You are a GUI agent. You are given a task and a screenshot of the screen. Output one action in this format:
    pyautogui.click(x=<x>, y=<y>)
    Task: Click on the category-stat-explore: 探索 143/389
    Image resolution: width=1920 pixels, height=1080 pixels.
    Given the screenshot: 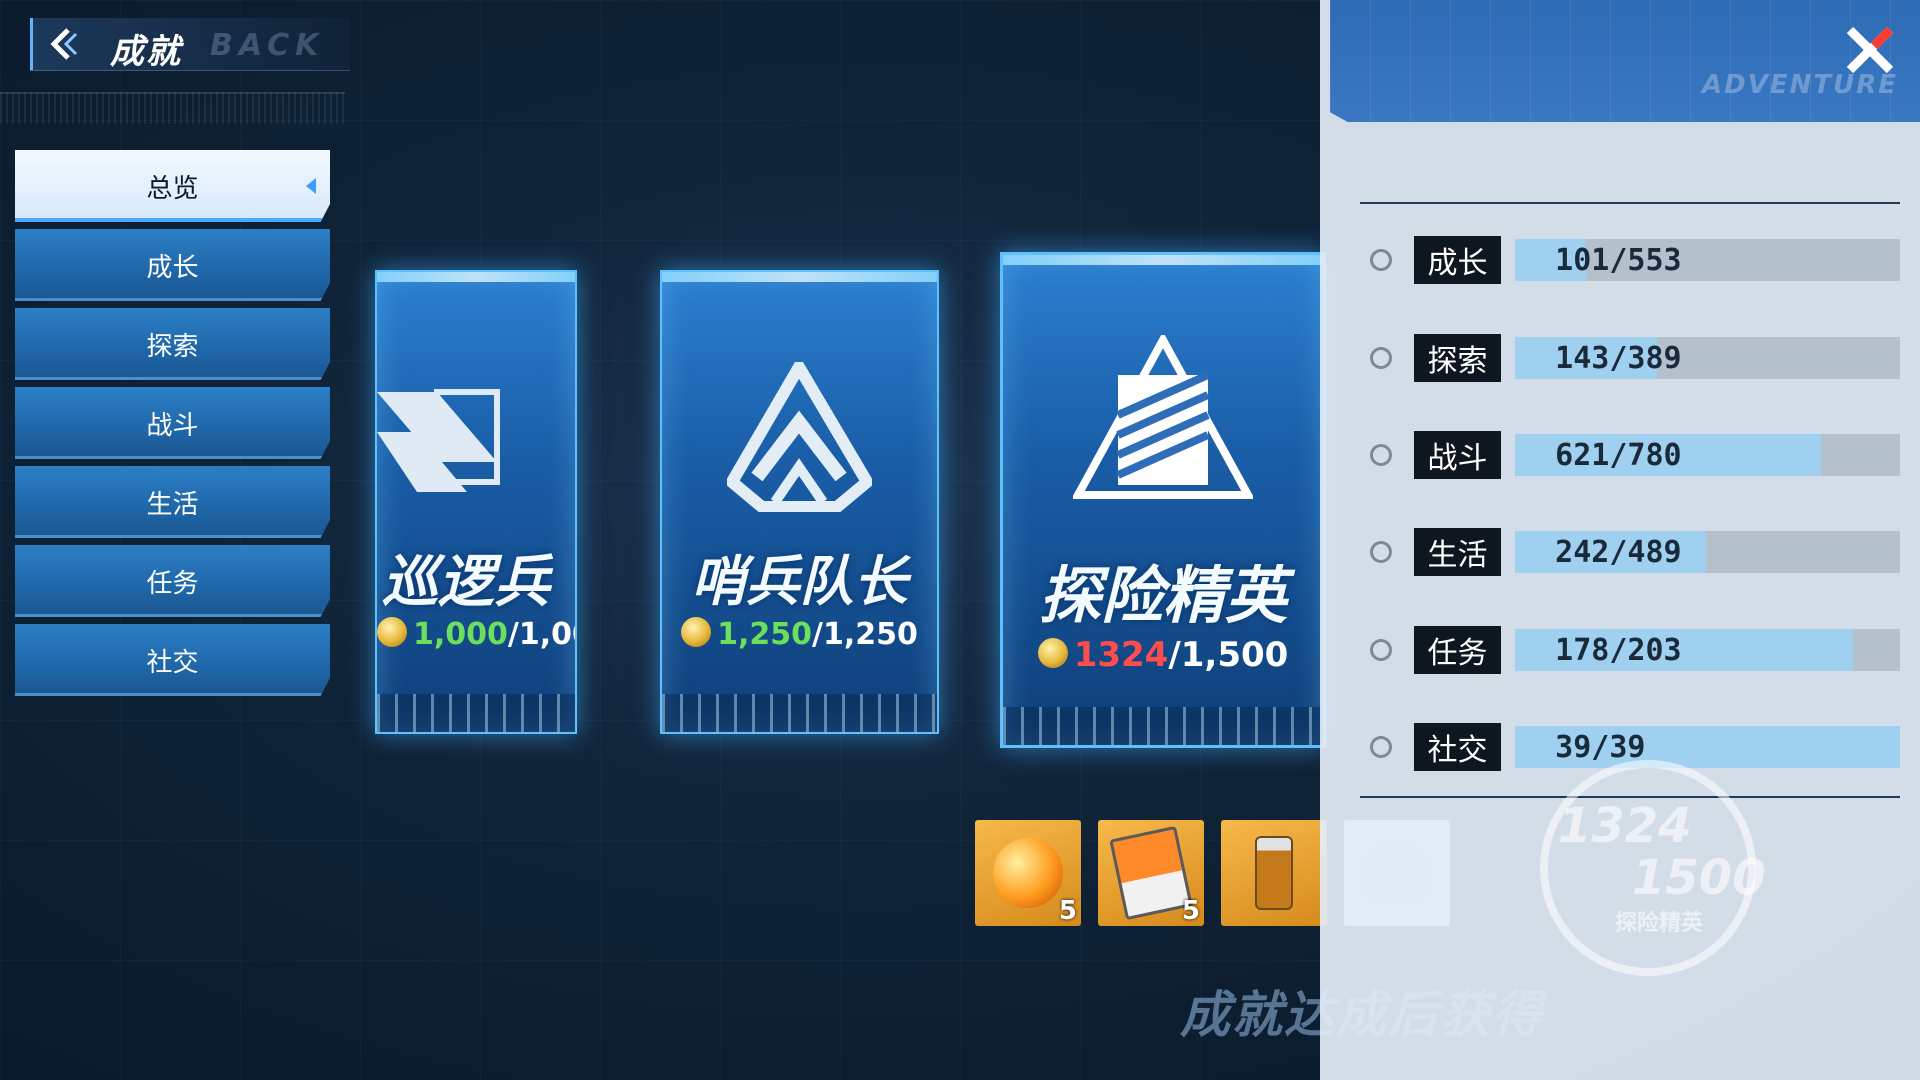 What is the action you would take?
    pyautogui.click(x=1635, y=358)
    